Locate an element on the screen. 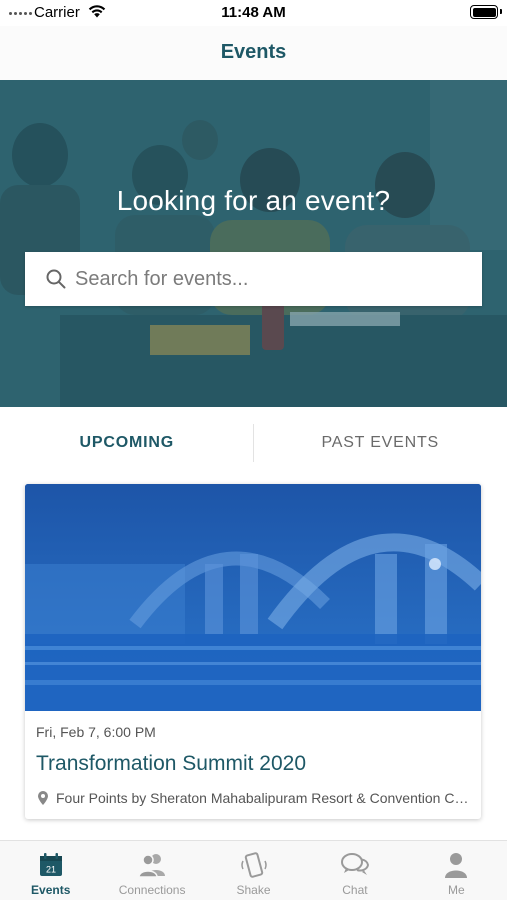 This screenshot has width=507, height=900. event-tabs: UPCOMING PAST EVENTS is located at coordinates (253, 443).